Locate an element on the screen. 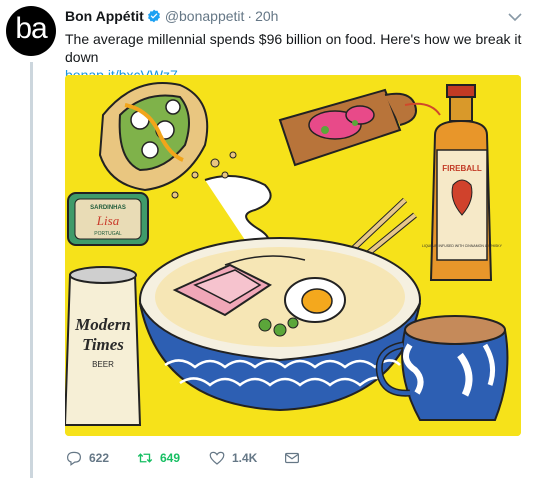 This screenshot has width=548, height=478. beer-label-line2: Times is located at coordinates (103, 344).